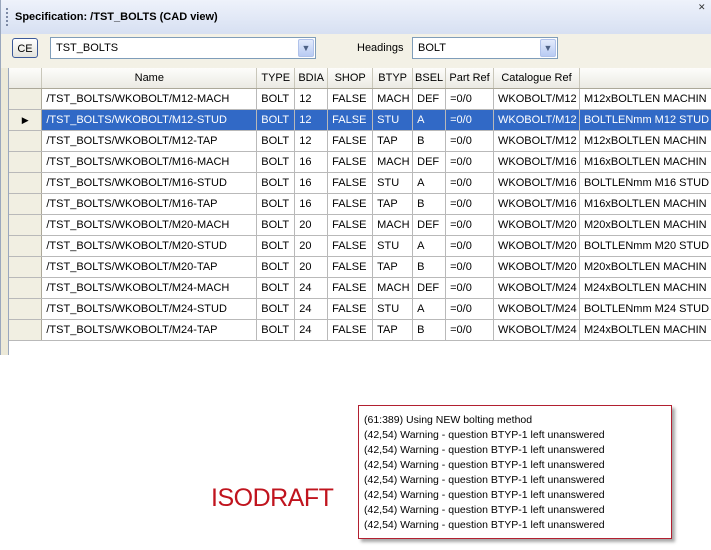  I want to click on specification-select: TST_BOLTS ▼, so click(183, 48).